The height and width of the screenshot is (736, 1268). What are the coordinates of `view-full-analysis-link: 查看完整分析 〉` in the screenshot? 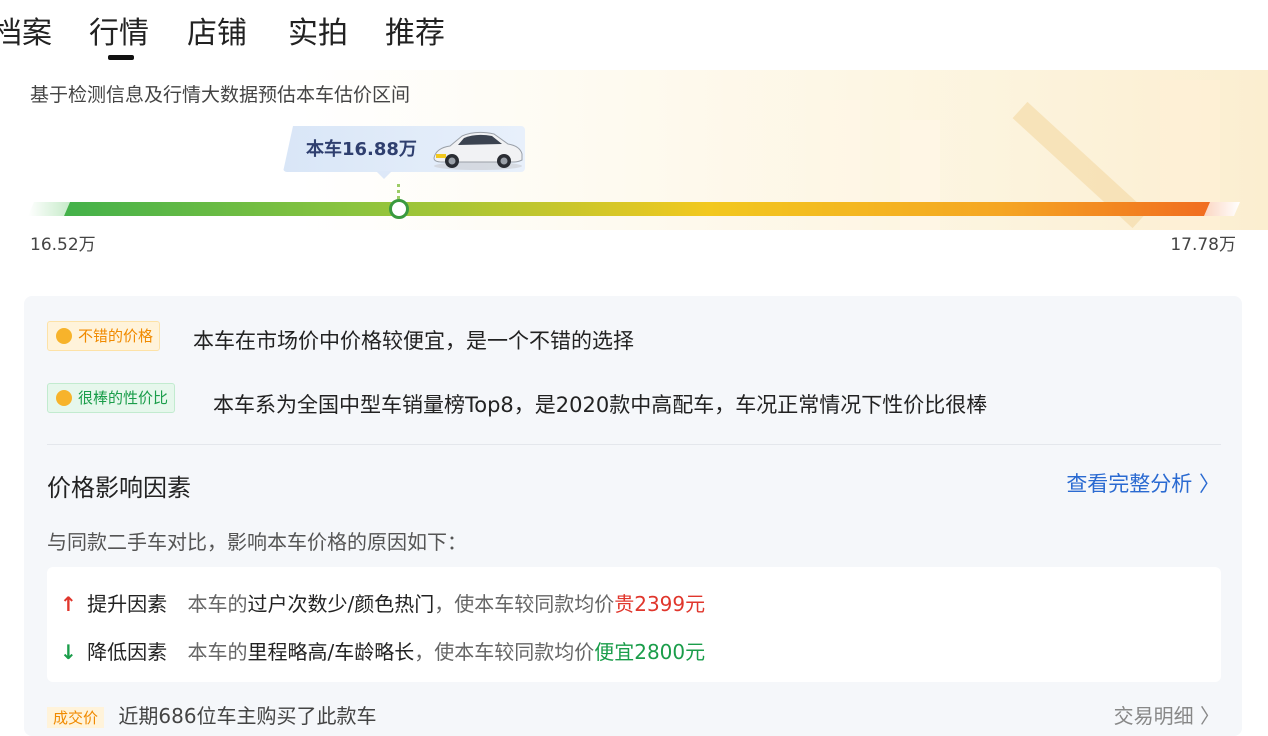 It's located at (1143, 483).